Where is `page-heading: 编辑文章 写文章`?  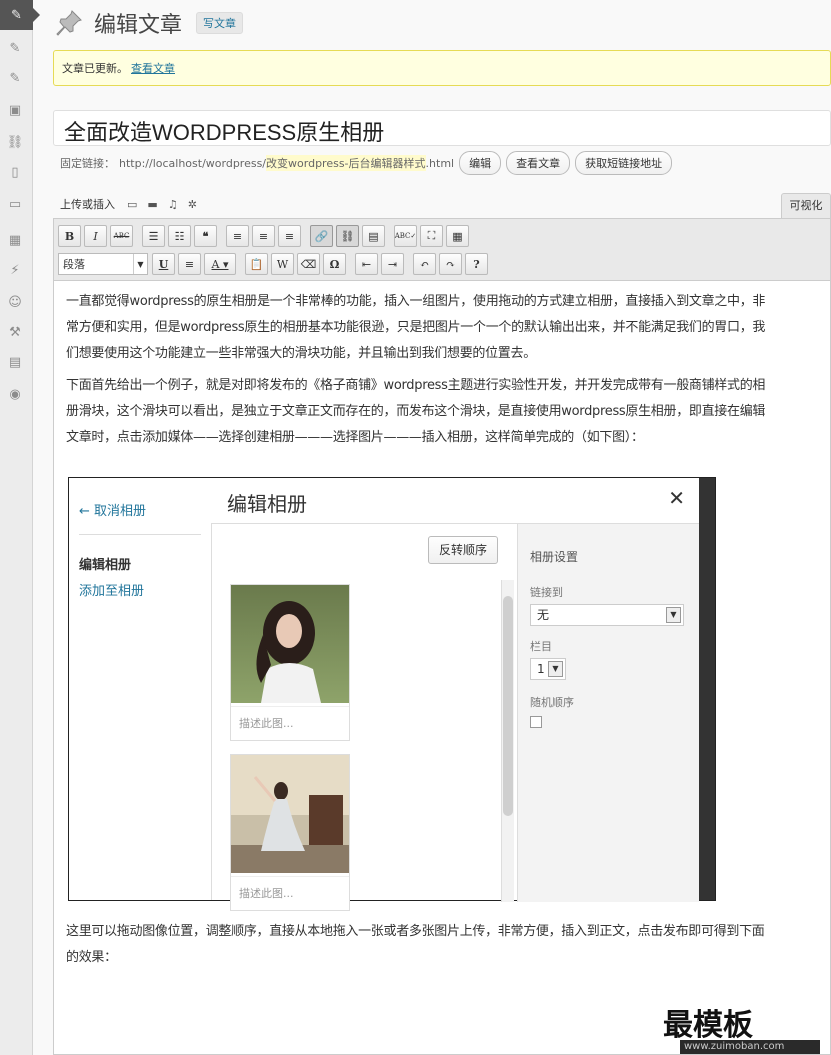 page-heading: 编辑文章 写文章 is located at coordinates (149, 23).